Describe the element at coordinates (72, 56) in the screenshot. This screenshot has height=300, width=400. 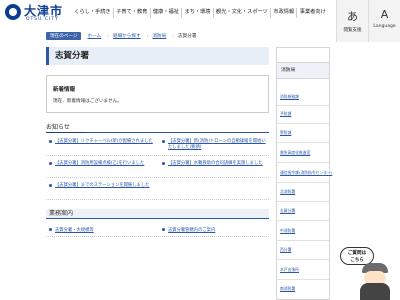
I see `page-title: 志賀分署` at that location.